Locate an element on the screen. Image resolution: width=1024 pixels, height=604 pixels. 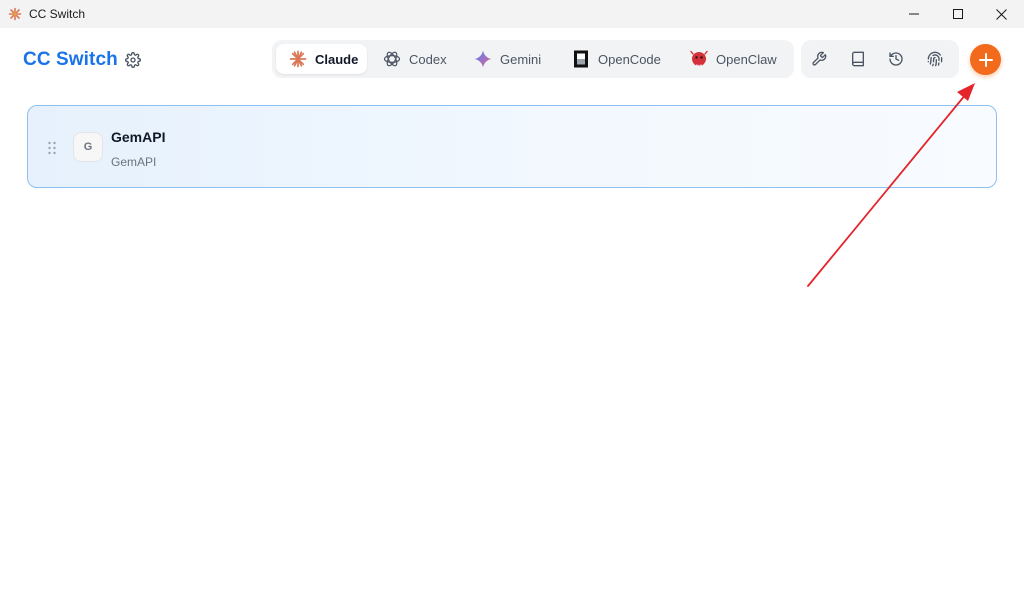
history-button is located at coordinates (896, 59).